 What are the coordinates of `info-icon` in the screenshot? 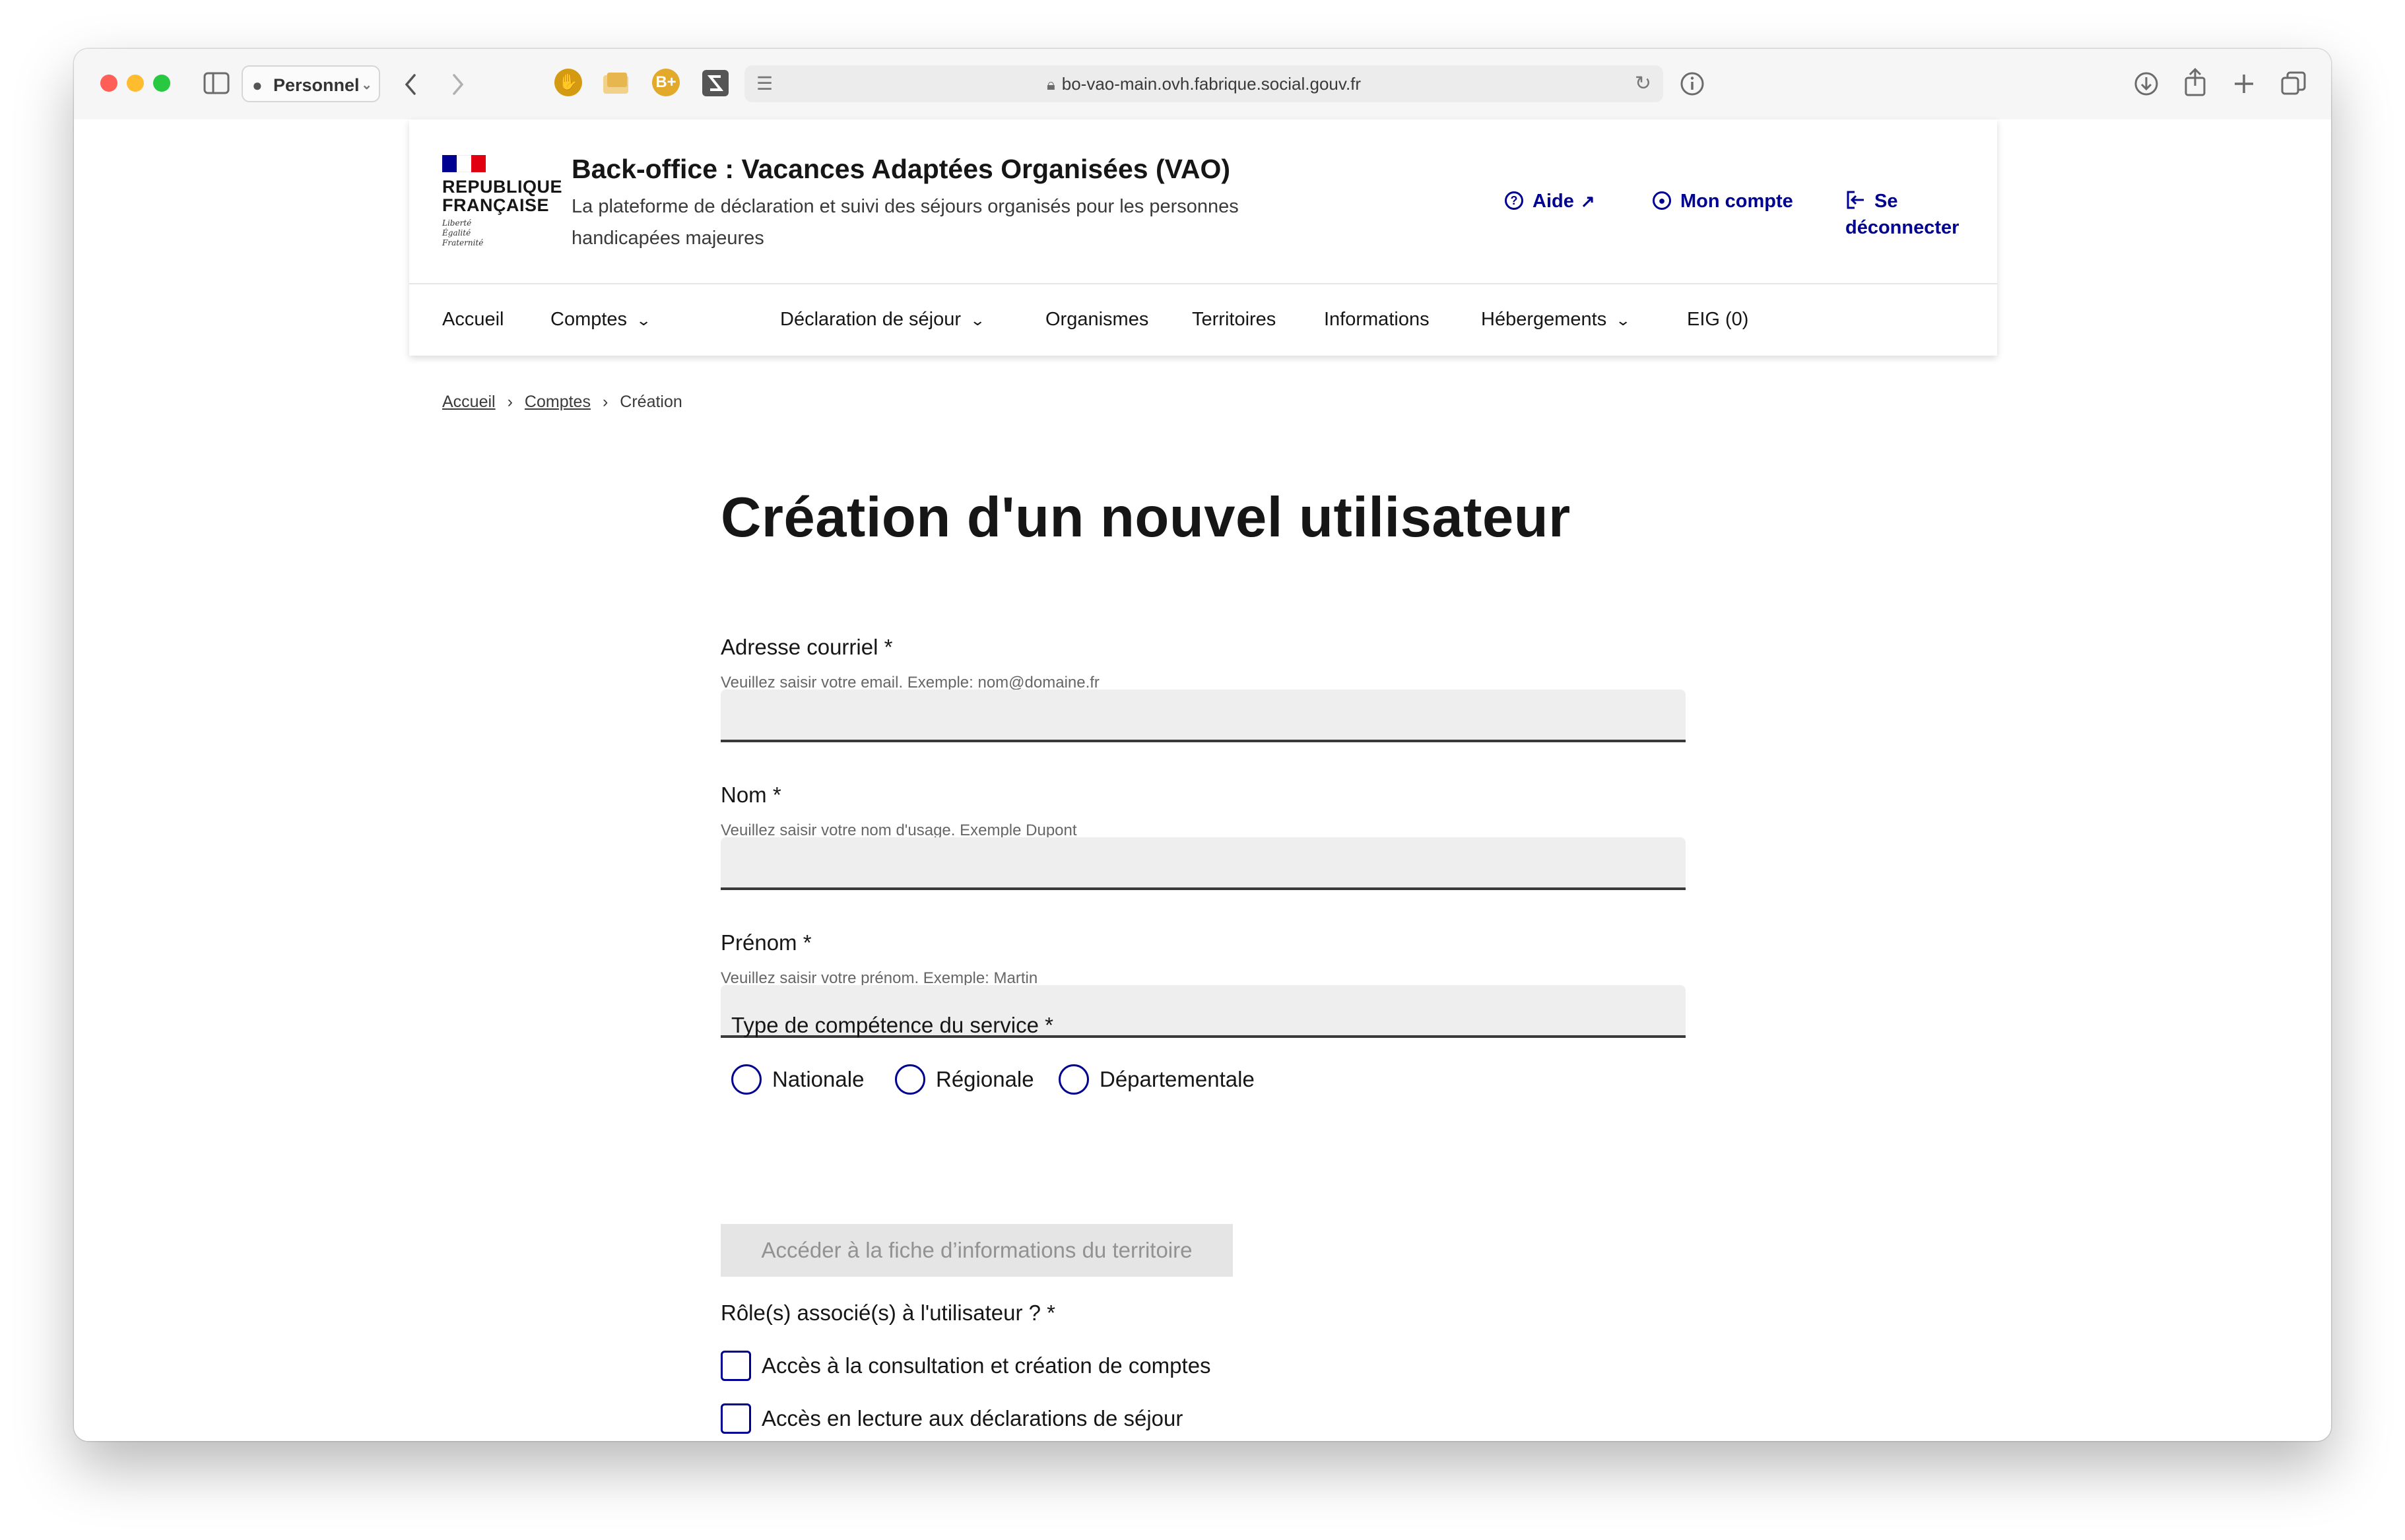 It's located at (1692, 84).